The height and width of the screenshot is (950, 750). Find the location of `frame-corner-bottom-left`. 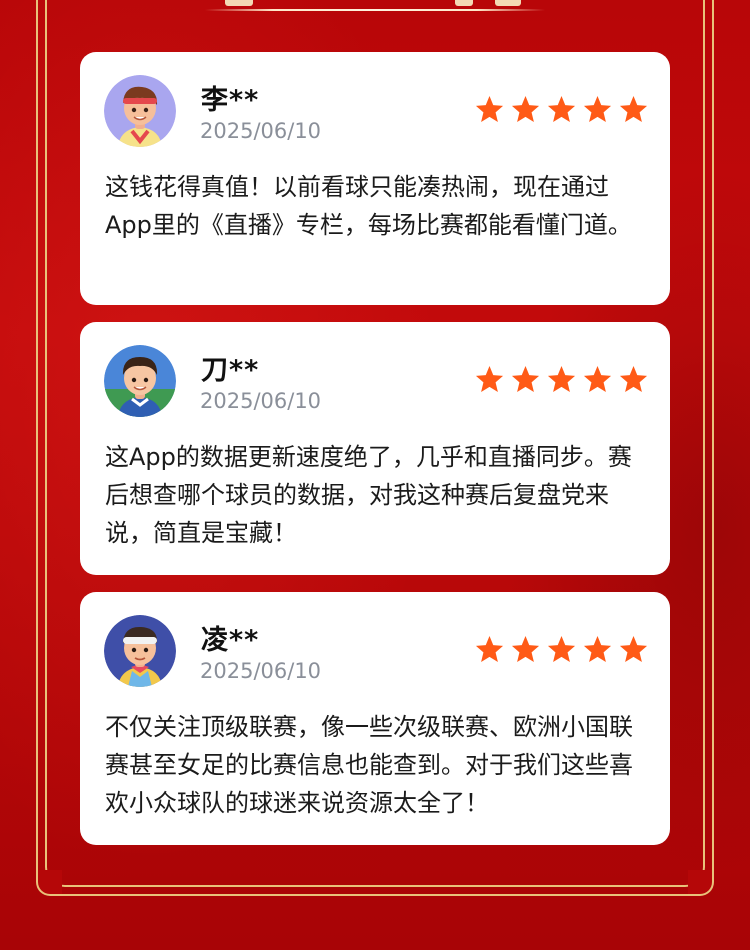

frame-corner-bottom-left is located at coordinates (49, 883).